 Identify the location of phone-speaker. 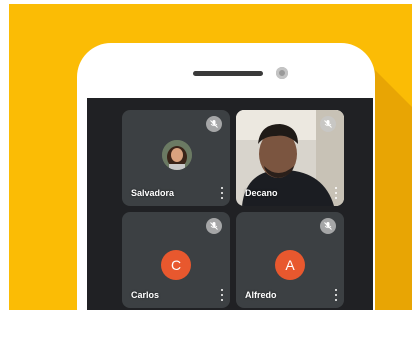
(228, 73).